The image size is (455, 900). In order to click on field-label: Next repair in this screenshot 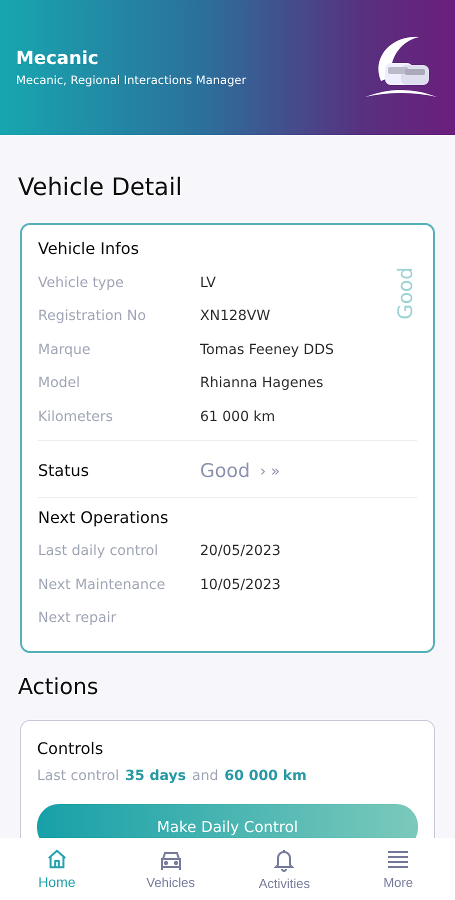, I will do `click(78, 618)`.